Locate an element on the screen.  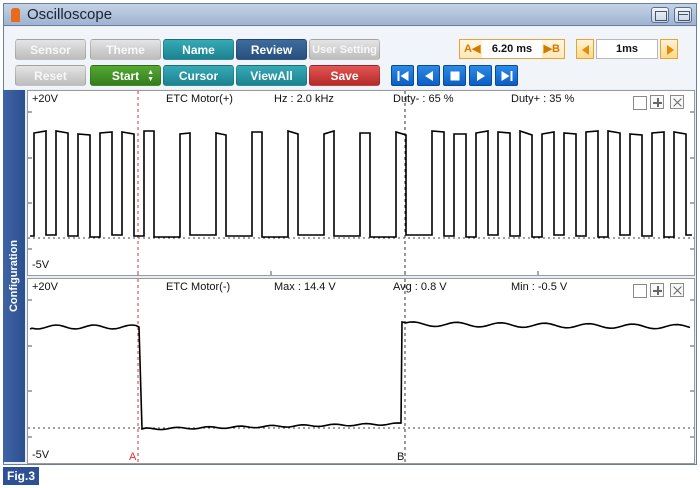
window-menu-icon is located at coordinates (683, 15).